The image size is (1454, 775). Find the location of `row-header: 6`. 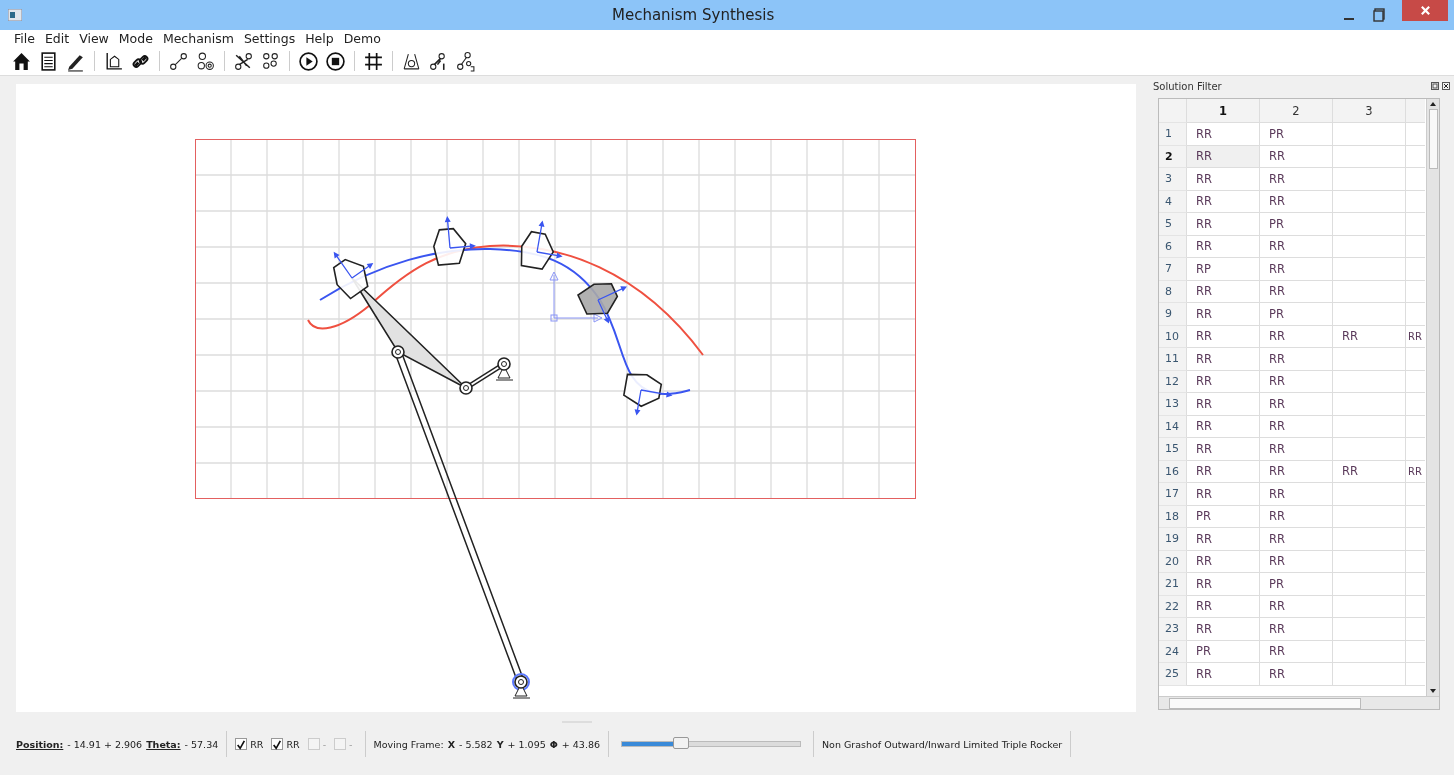

row-header: 6 is located at coordinates (1173, 246).